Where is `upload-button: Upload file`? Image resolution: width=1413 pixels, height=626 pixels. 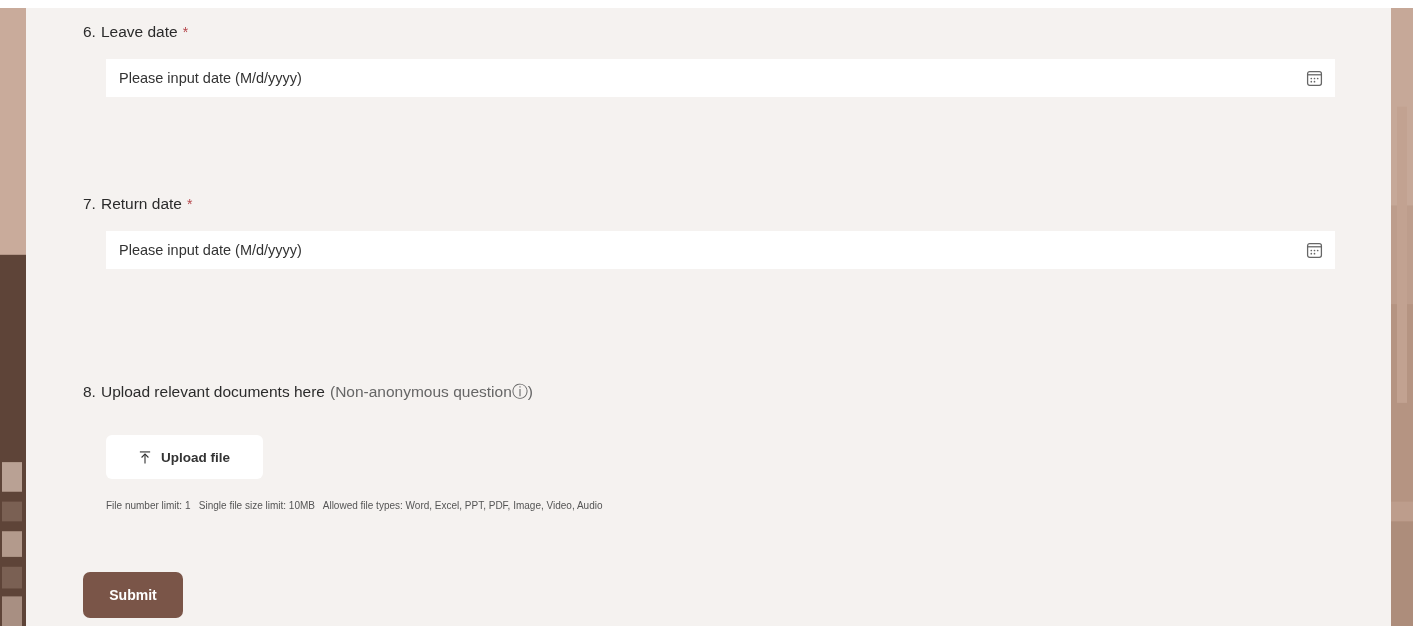 upload-button: Upload file is located at coordinates (184, 457).